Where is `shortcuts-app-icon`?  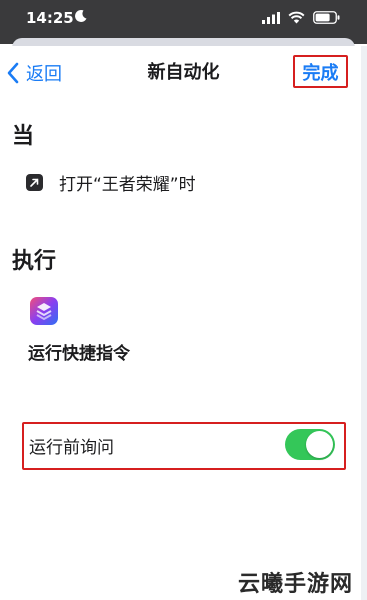 shortcuts-app-icon is located at coordinates (44, 311).